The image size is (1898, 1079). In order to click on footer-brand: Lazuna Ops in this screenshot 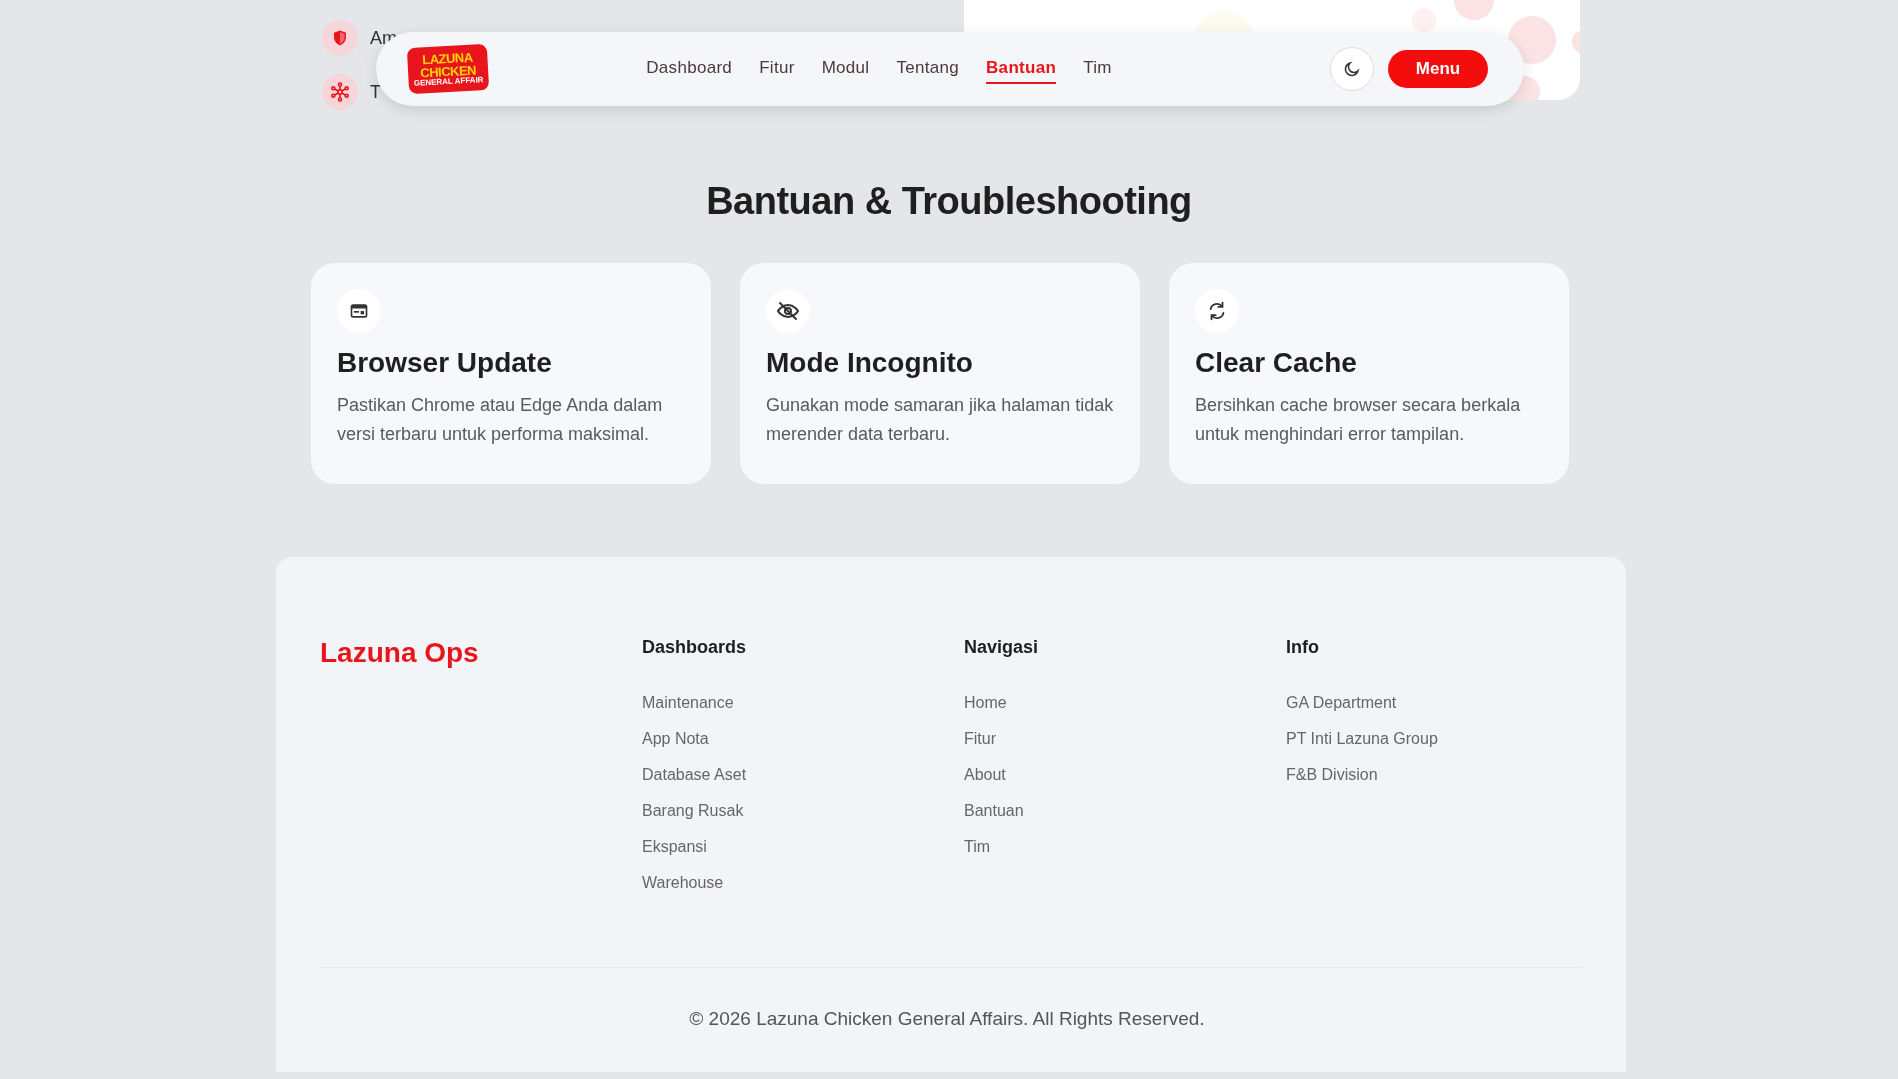, I will do `click(399, 652)`.